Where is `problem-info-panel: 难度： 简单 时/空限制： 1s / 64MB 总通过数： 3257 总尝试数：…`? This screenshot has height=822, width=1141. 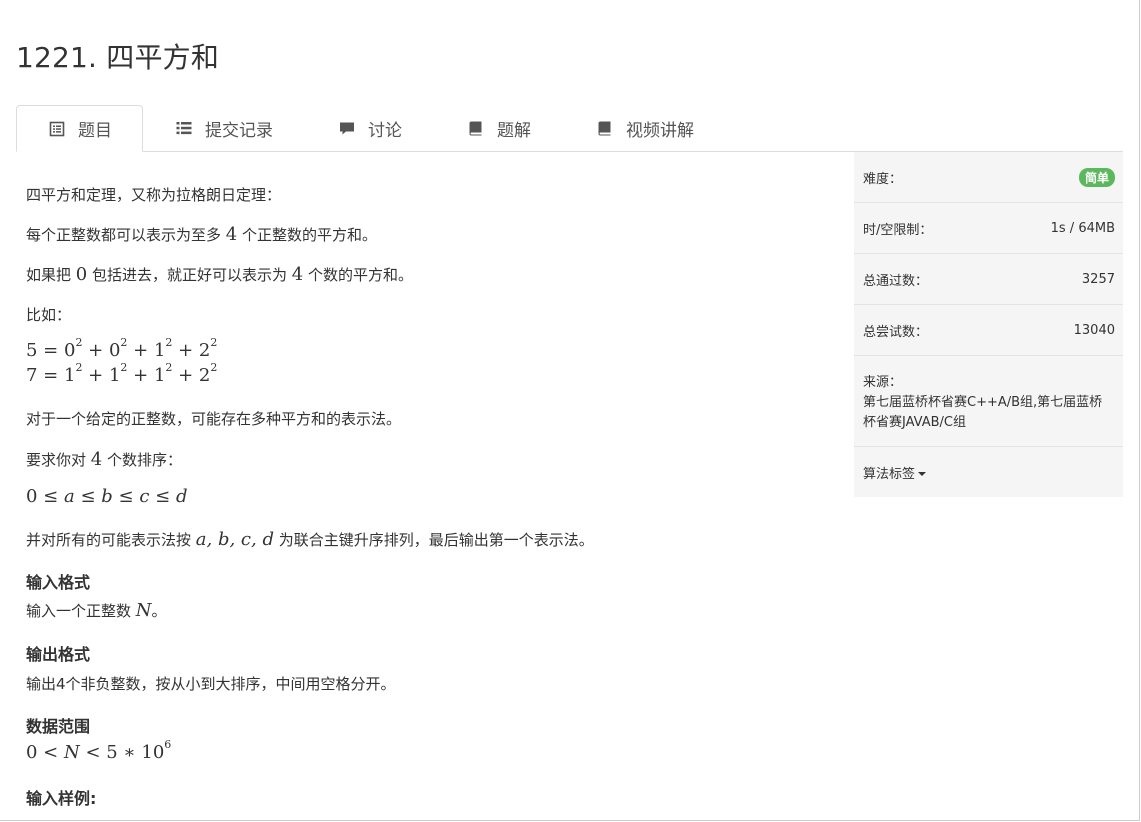 problem-info-panel: 难度： 简单 时/空限制： 1s / 64MB 总通过数： 3257 总尝试数：… is located at coordinates (988, 324).